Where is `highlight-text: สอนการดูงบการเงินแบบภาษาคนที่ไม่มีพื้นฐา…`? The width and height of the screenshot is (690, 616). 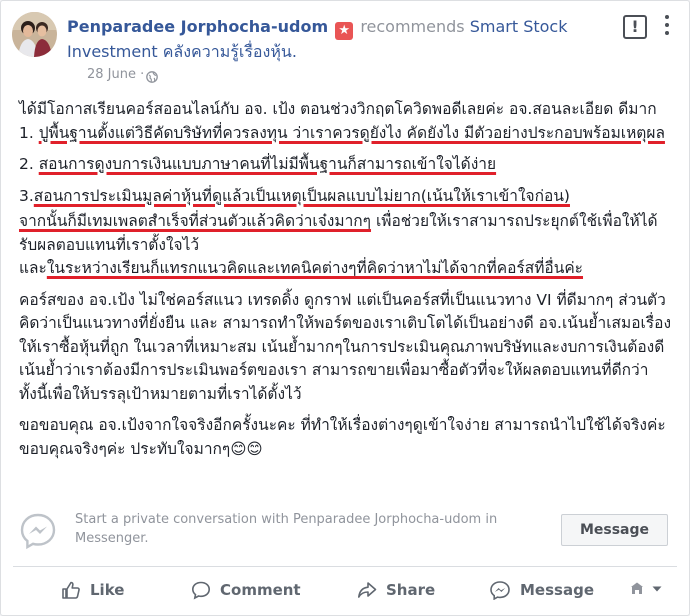
highlight-text: สอนการดูงบการเงินแบบภาษาคนที่ไม่มีพื้นฐา… is located at coordinates (267, 164).